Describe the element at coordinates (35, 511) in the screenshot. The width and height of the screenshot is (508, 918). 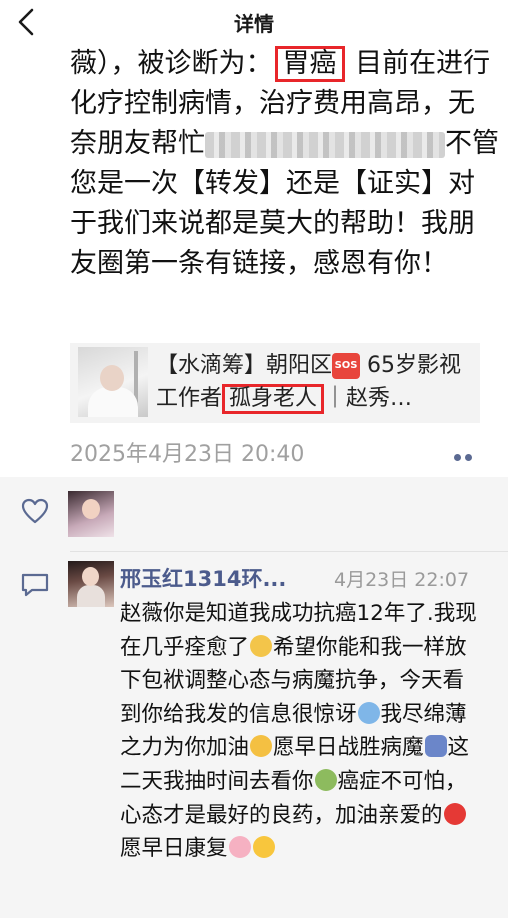
I see `heart-icon` at that location.